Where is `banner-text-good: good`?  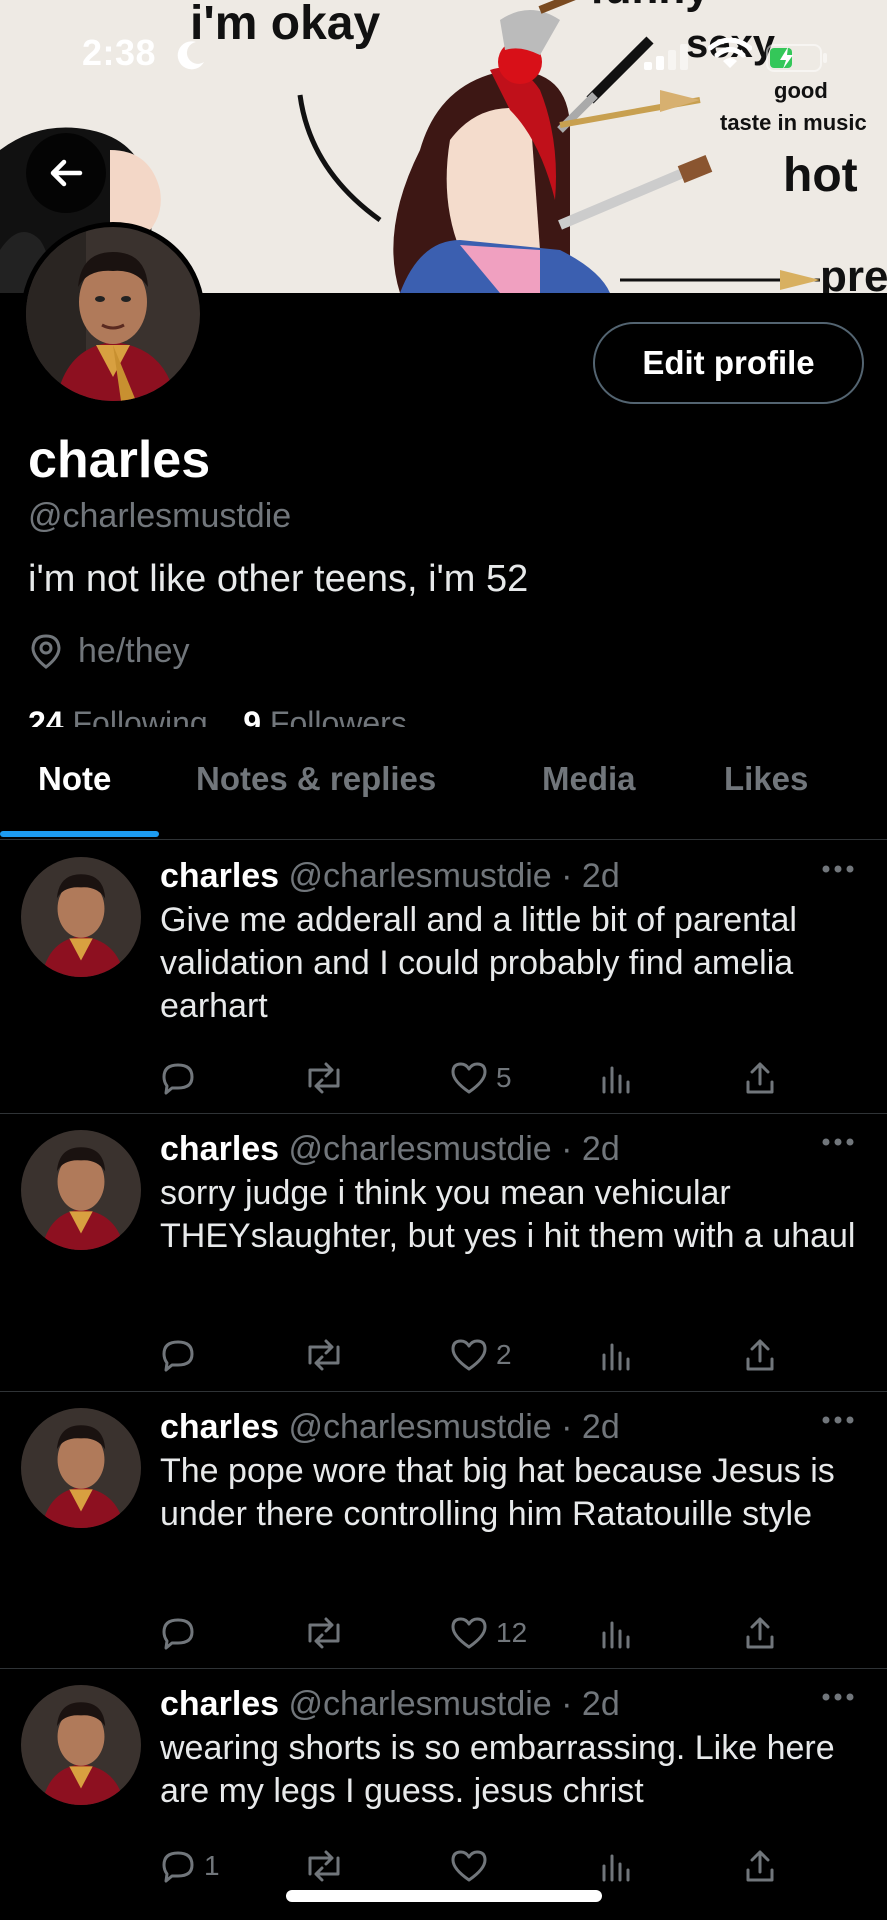
banner-text-good: good is located at coordinates (801, 90).